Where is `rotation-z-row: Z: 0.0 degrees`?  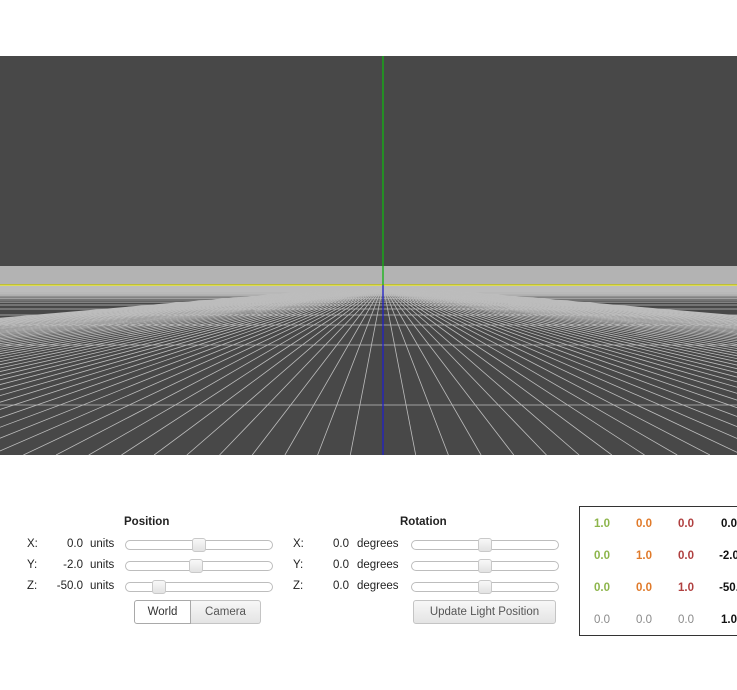 rotation-z-row: Z: 0.0 degrees is located at coordinates (428, 588).